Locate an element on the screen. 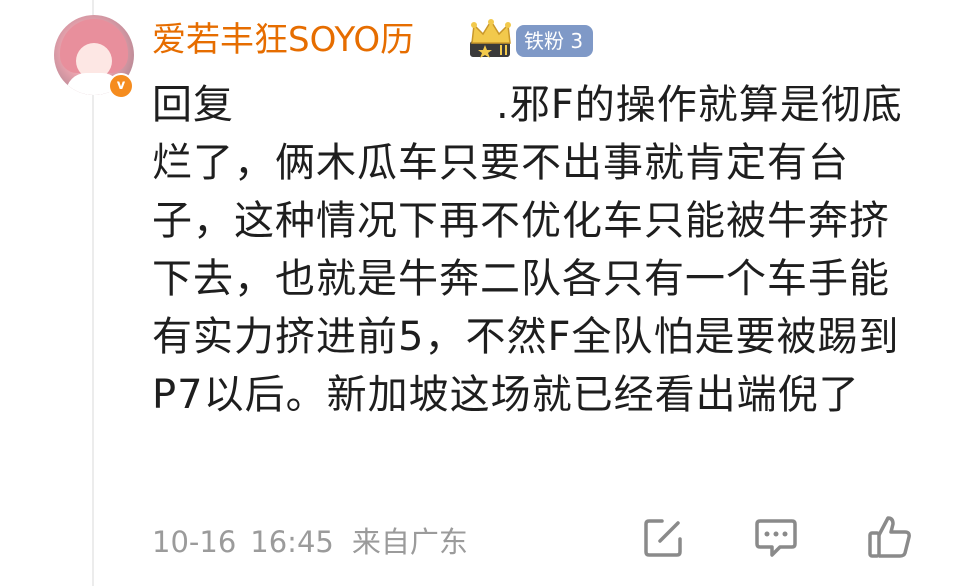  comment-date: 10-16 is located at coordinates (194, 542).